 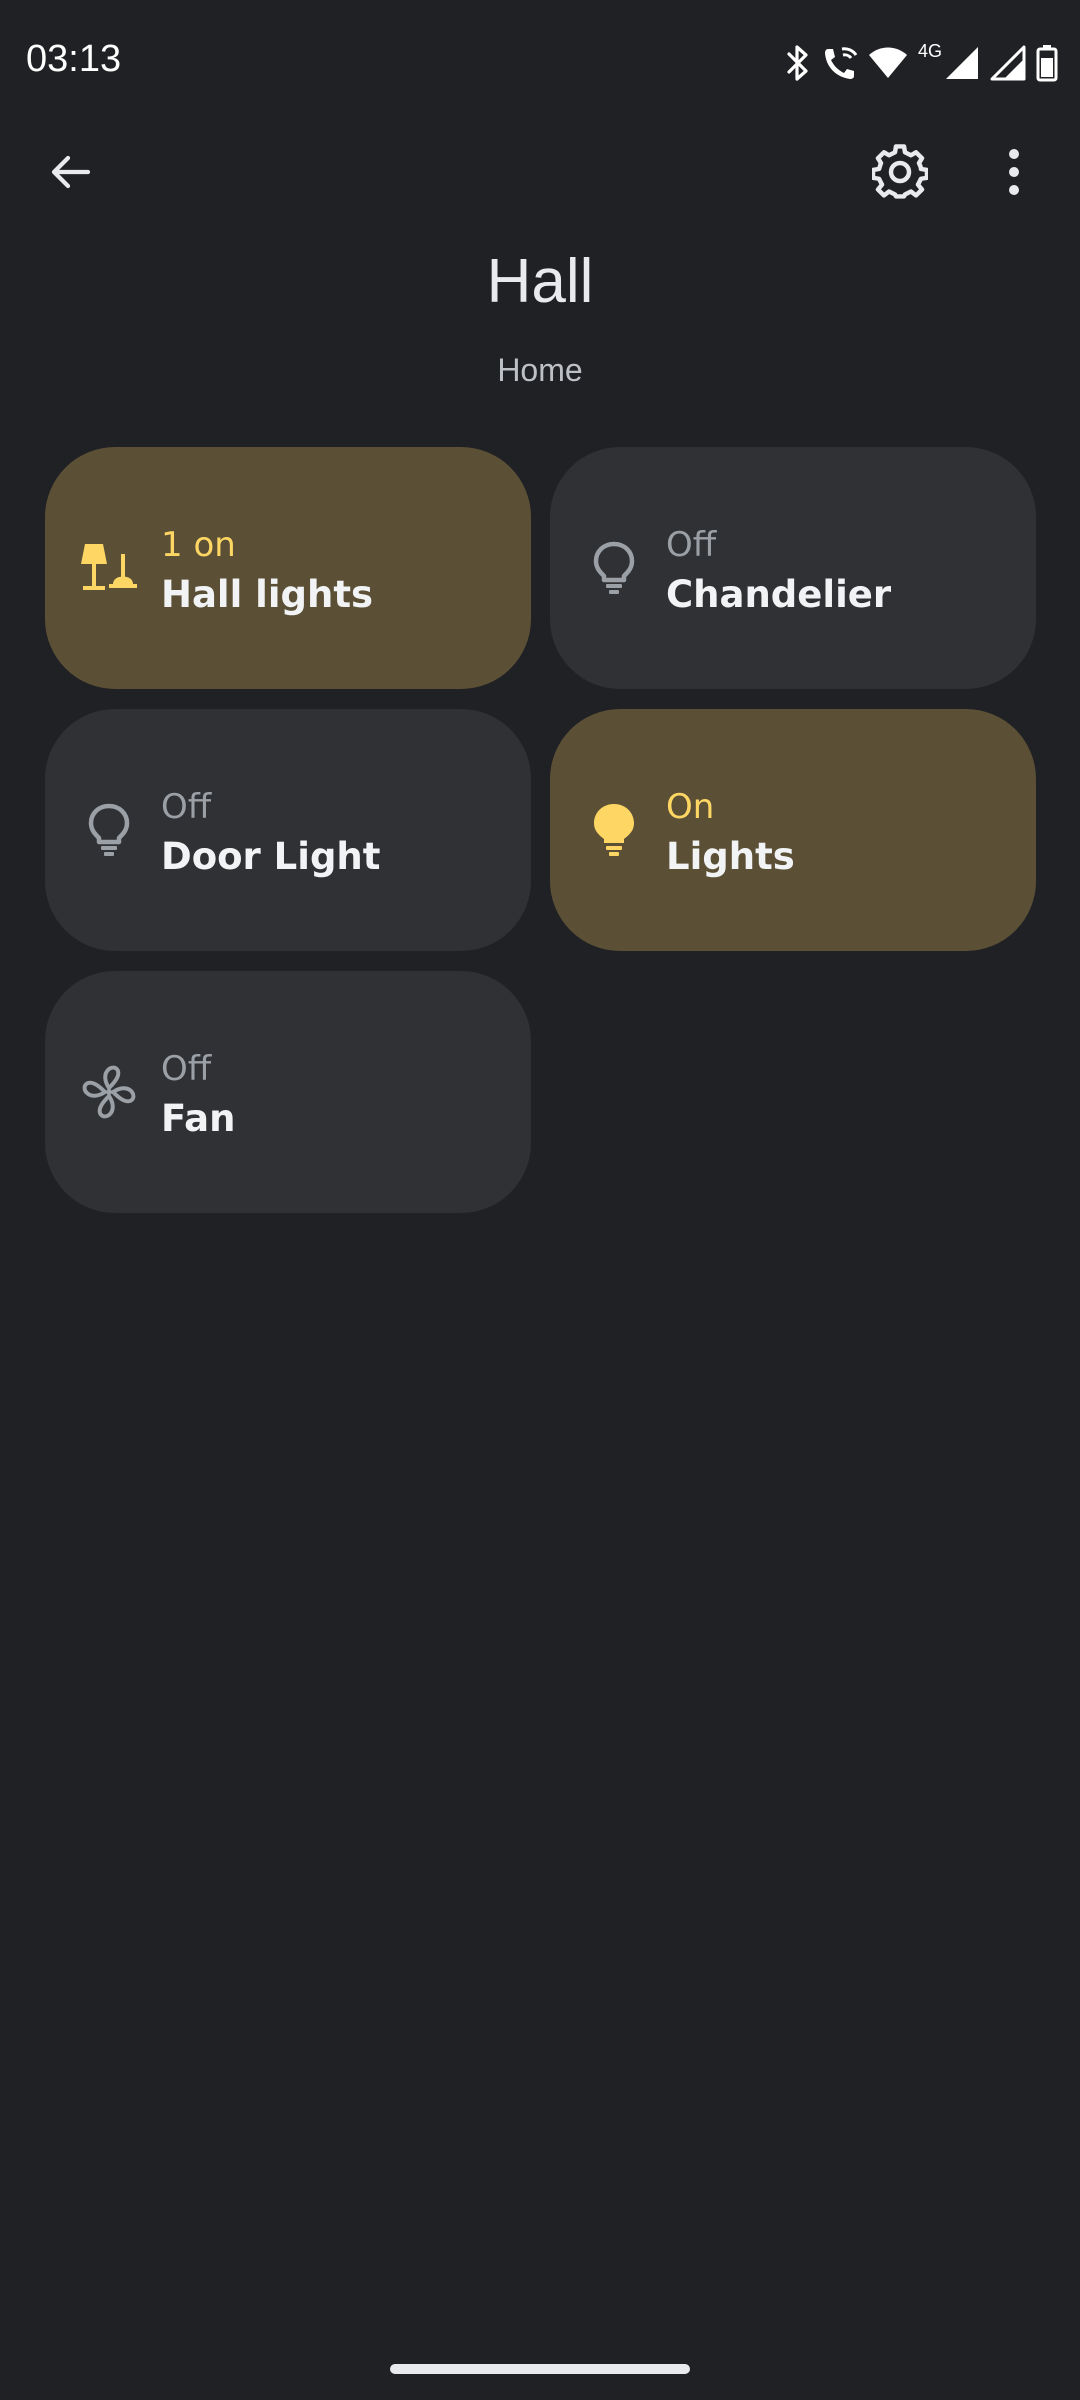 I want to click on arrow-back-icon, so click(x=70, y=174).